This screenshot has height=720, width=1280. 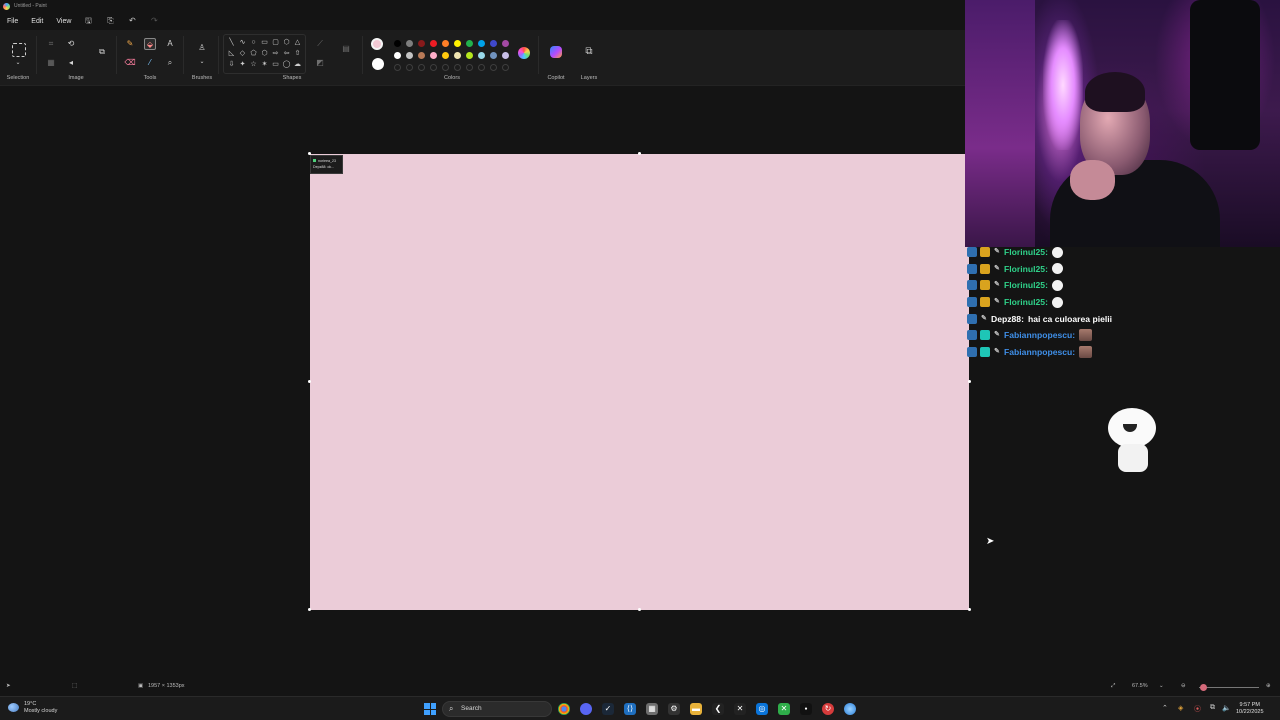 I want to click on text-icon: A, so click(x=170, y=44).